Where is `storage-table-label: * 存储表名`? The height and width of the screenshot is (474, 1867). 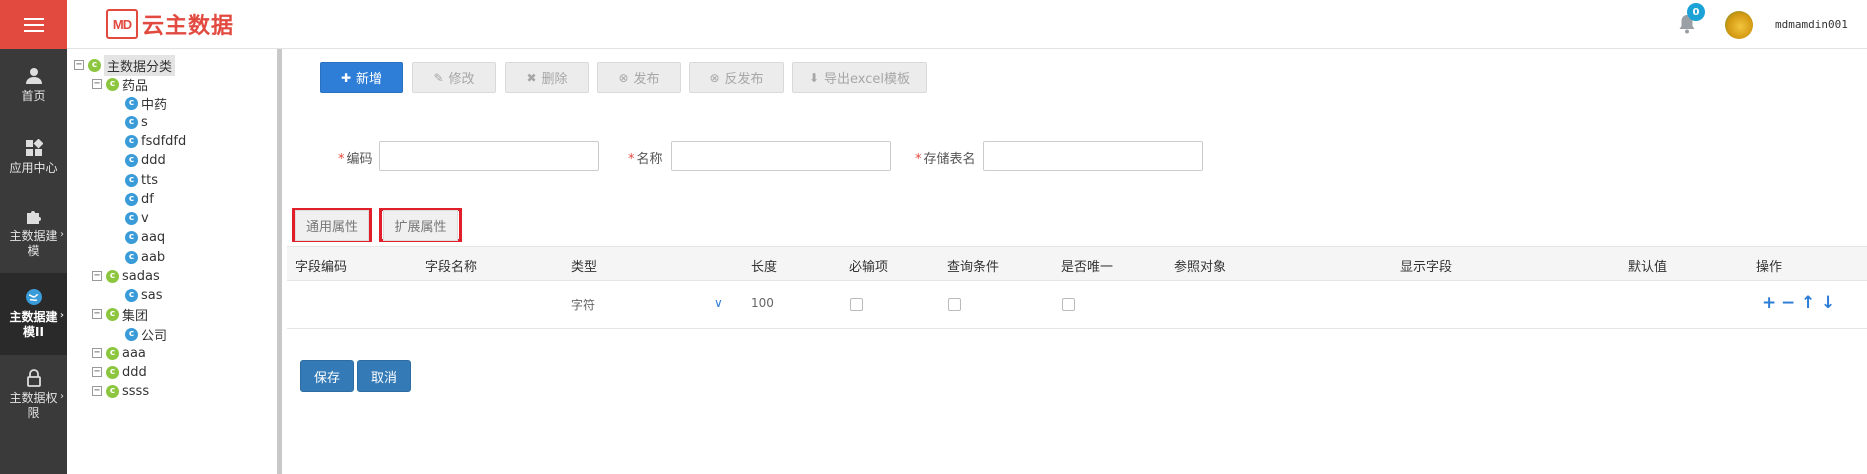 storage-table-label: * 存储表名 is located at coordinates (945, 157).